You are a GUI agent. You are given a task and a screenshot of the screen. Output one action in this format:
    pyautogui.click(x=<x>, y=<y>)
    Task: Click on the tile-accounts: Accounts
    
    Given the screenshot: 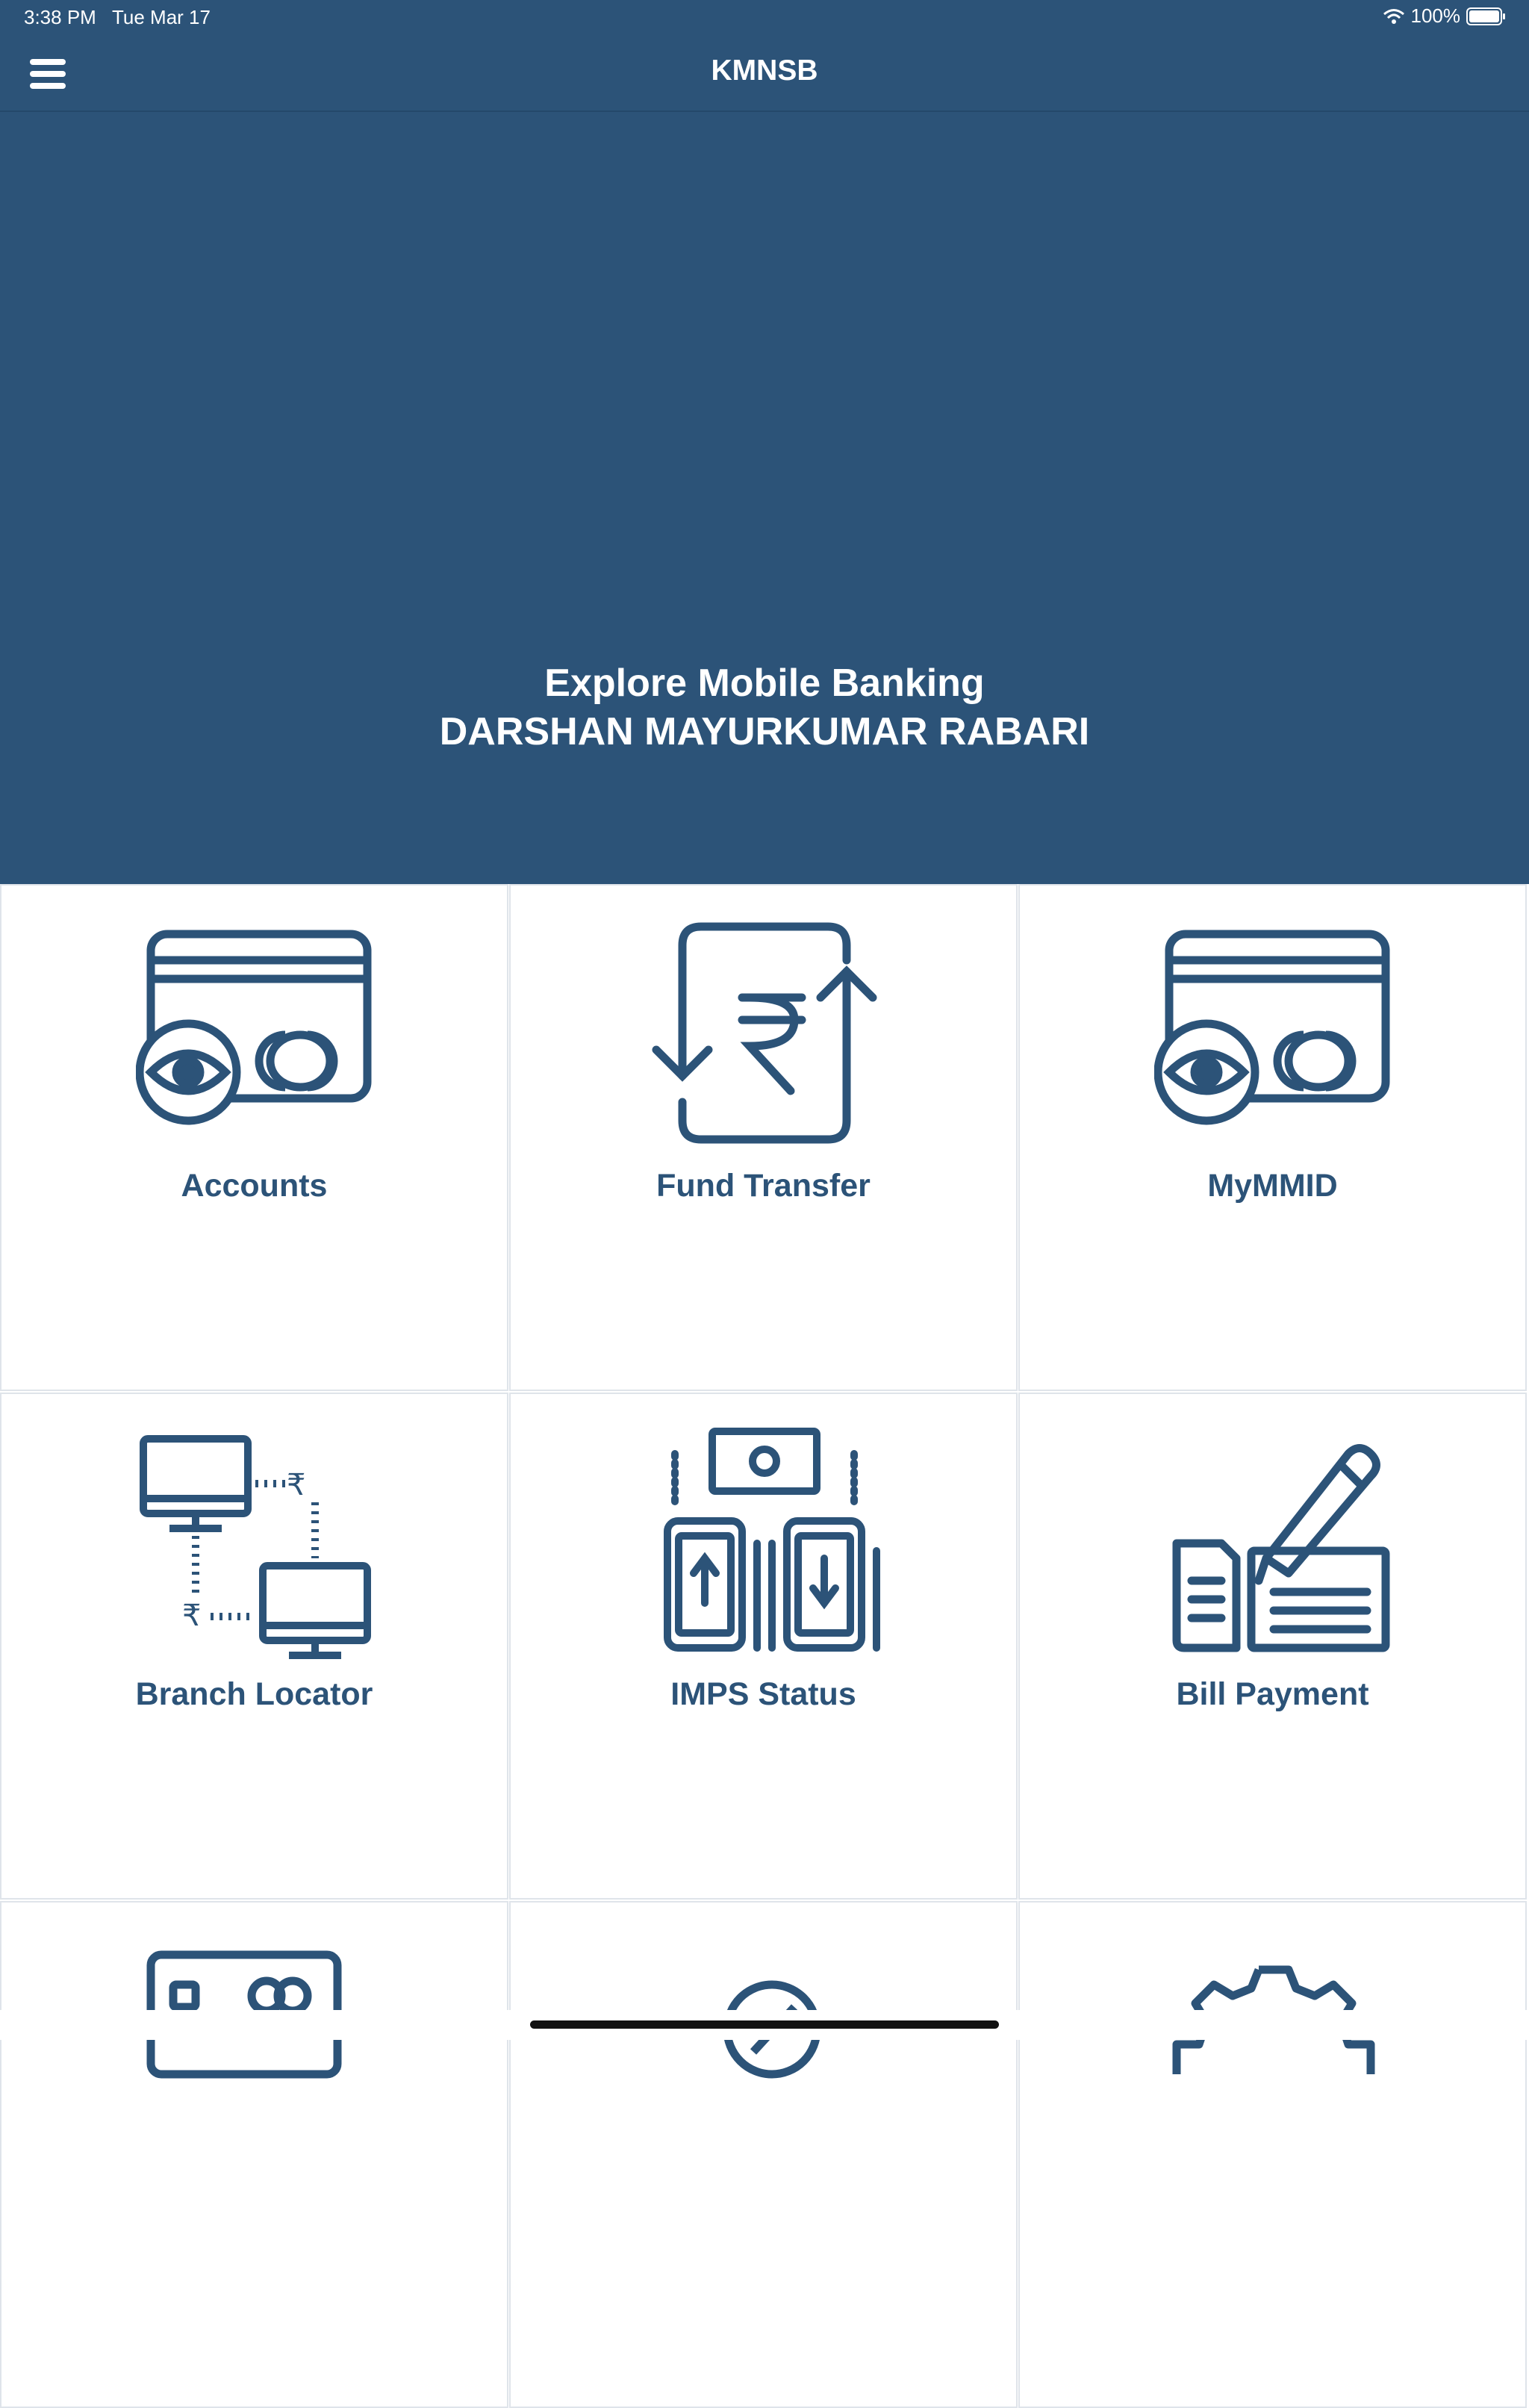 What is the action you would take?
    pyautogui.click(x=254, y=1137)
    